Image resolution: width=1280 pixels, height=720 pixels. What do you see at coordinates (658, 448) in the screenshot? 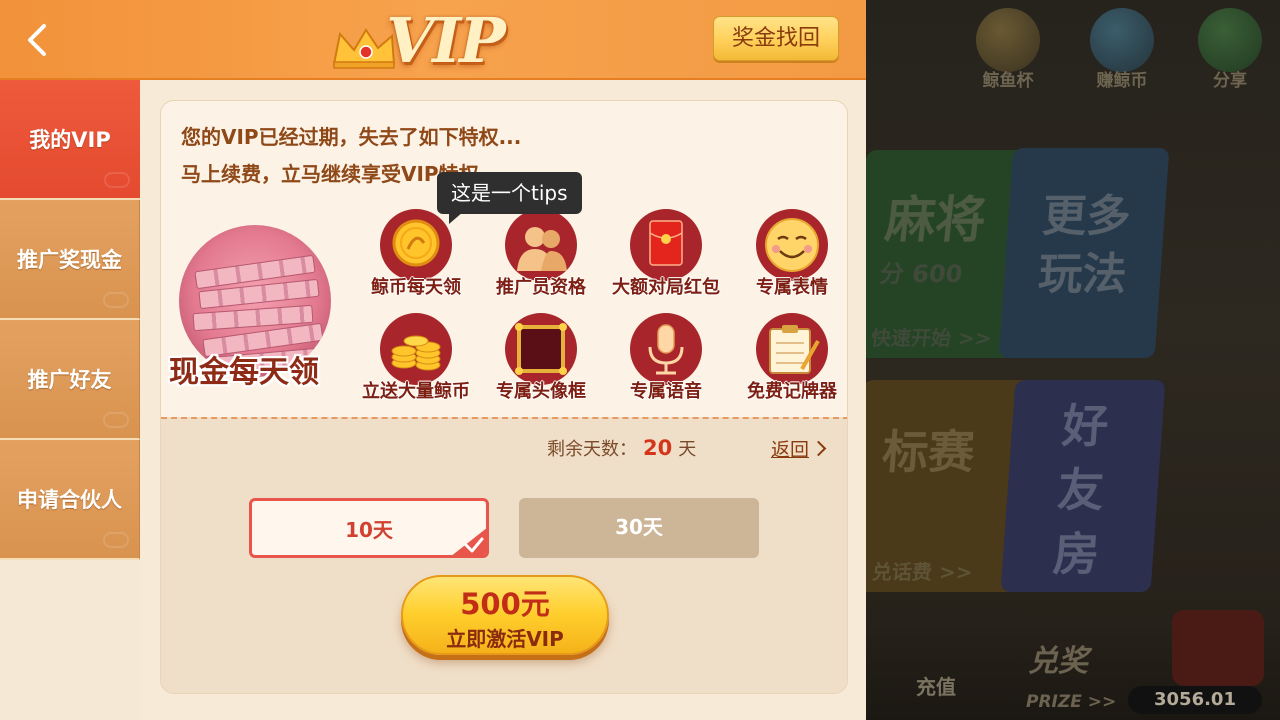
I see `remaining-days-value: 20` at bounding box center [658, 448].